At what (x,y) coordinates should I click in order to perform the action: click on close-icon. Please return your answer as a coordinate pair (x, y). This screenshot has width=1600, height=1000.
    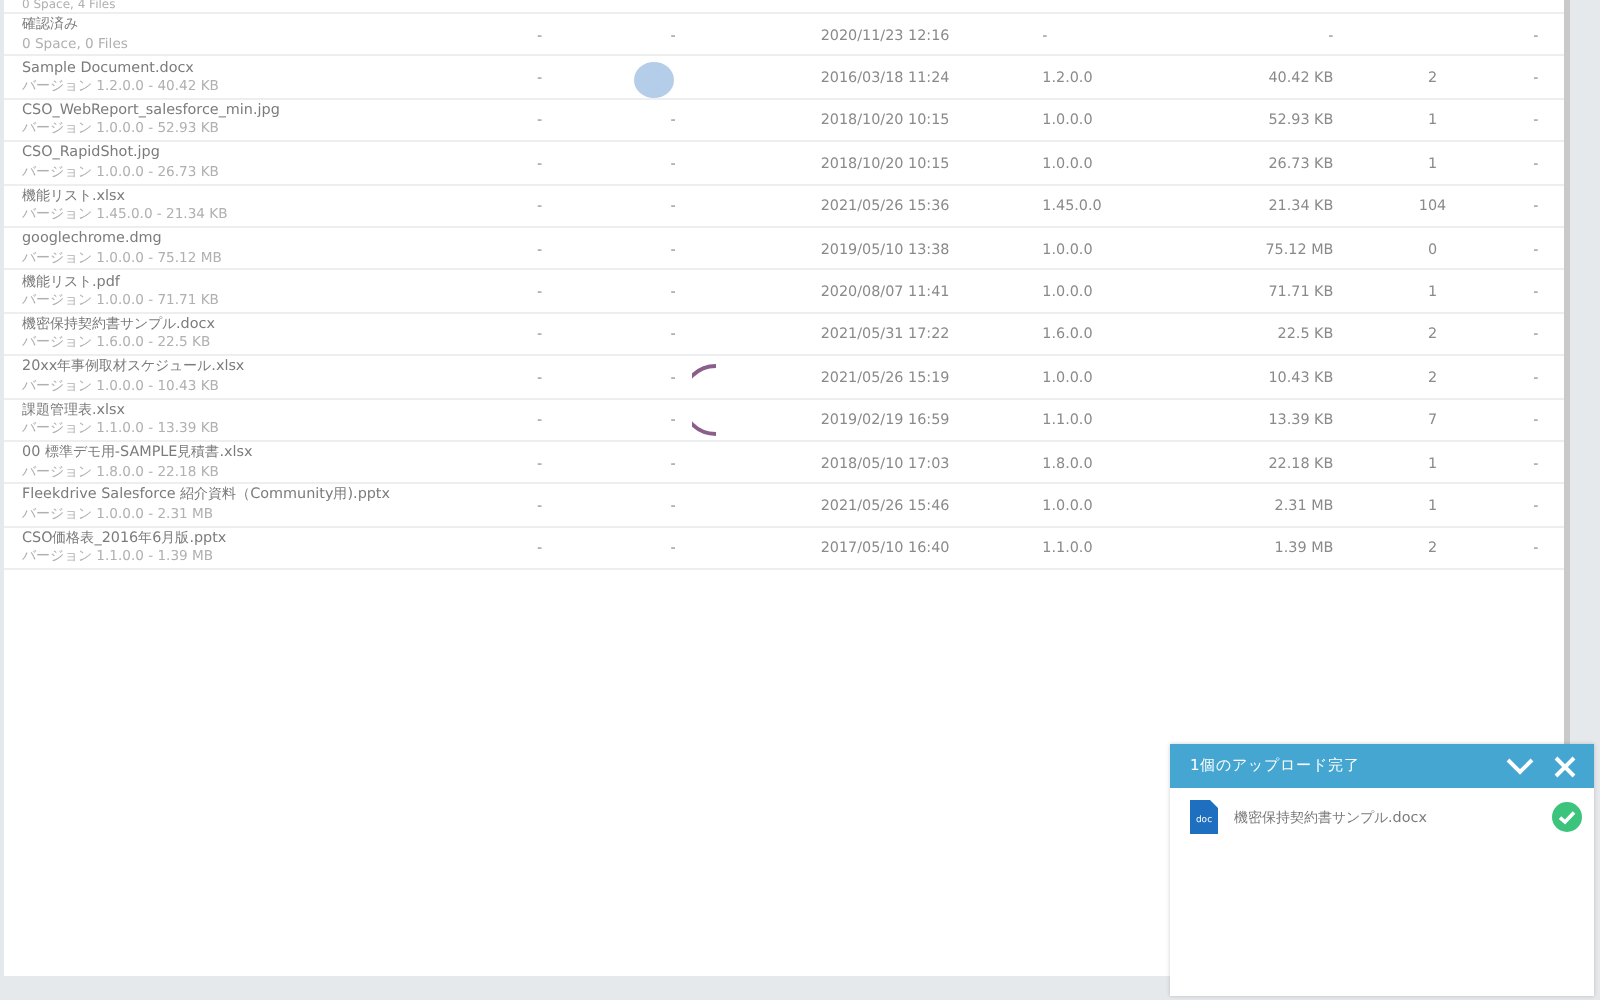
    Looking at the image, I should click on (1565, 766).